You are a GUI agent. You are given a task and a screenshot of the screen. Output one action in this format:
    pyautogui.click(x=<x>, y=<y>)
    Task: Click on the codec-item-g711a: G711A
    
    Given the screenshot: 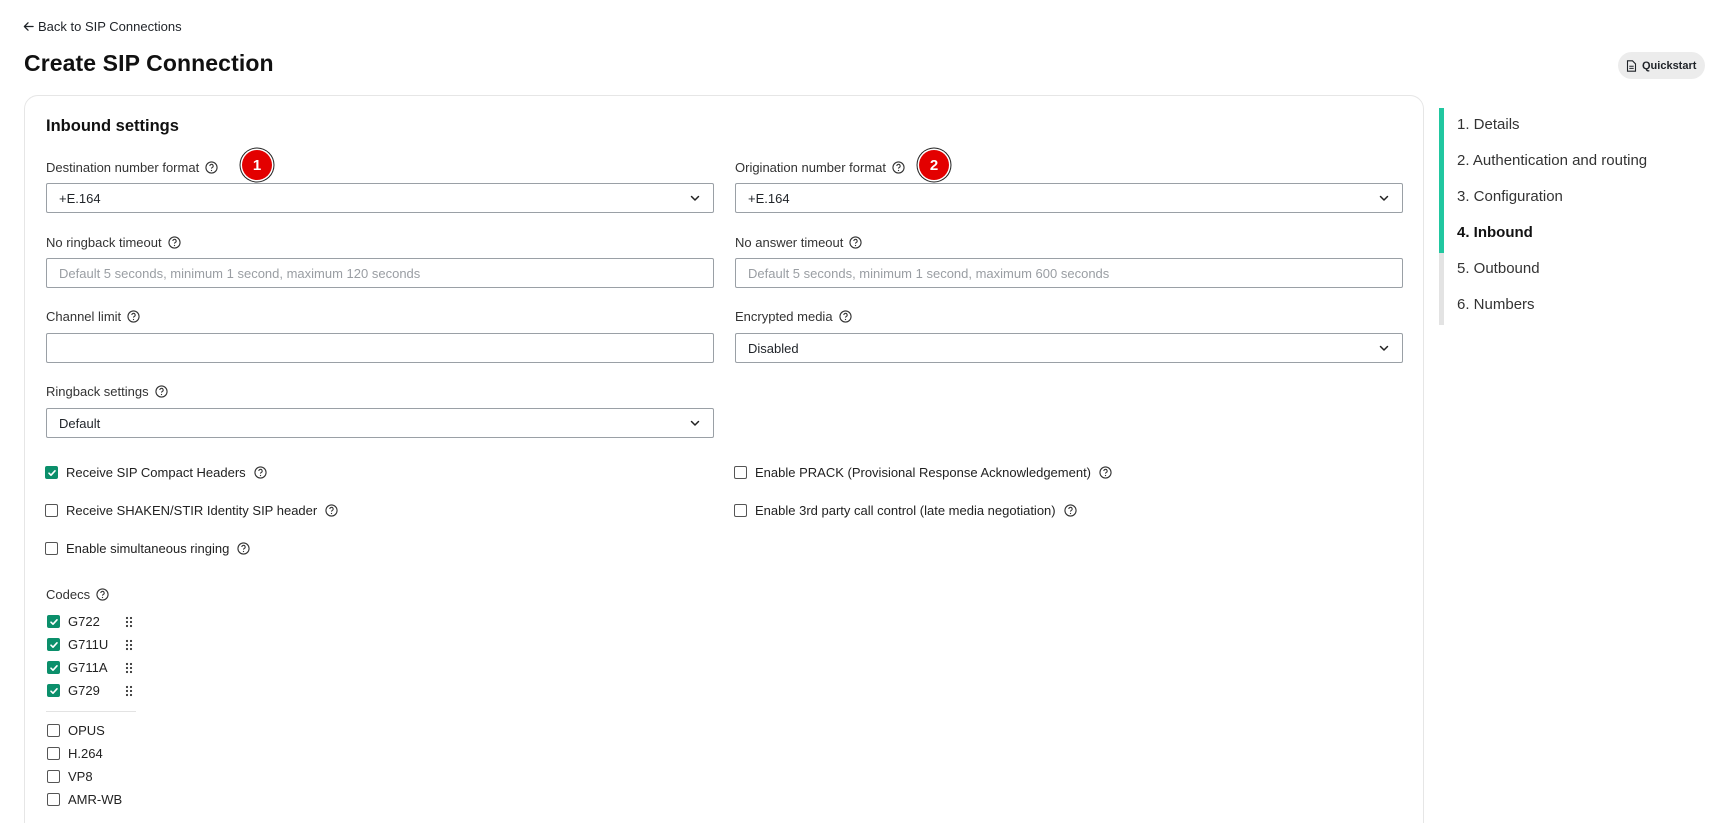 What is the action you would take?
    pyautogui.click(x=90, y=667)
    